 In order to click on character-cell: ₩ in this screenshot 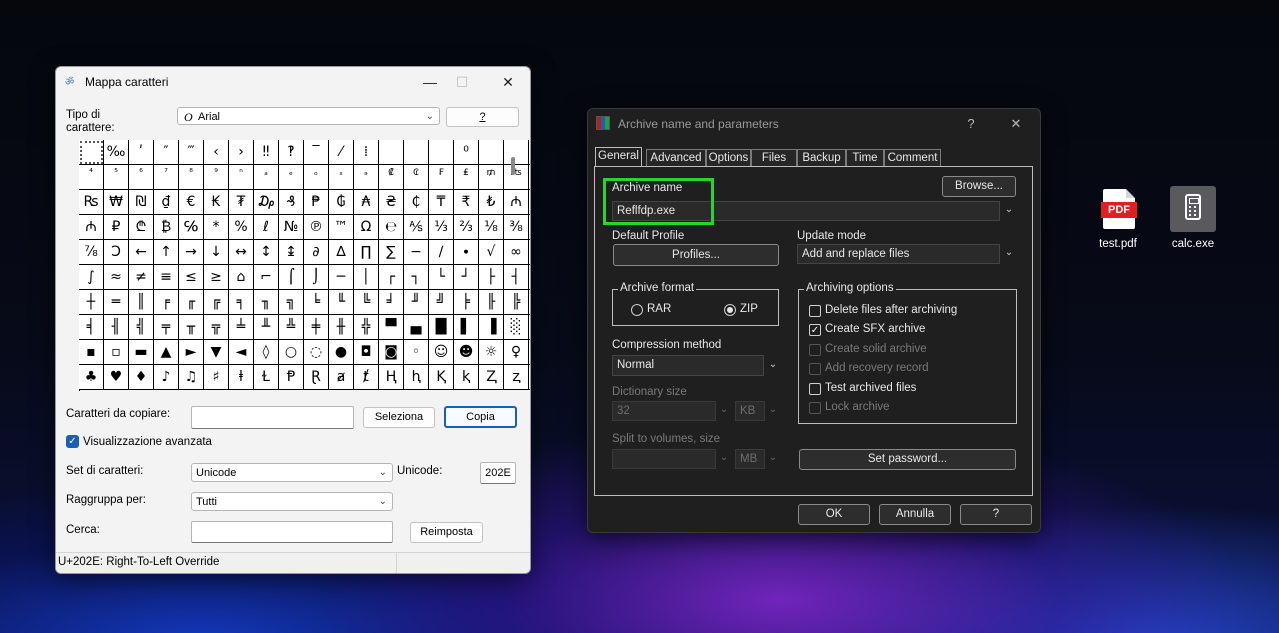, I will do `click(116, 202)`.